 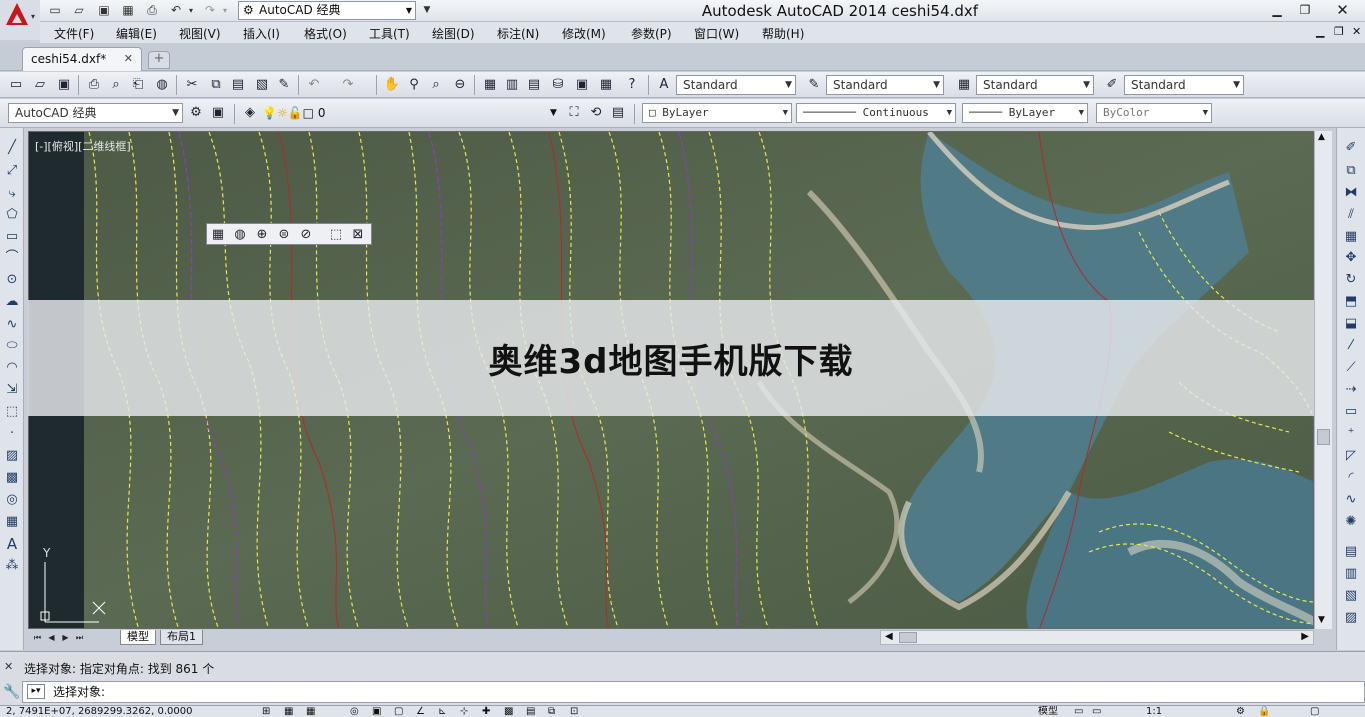 I want to click on make-current-layer-icon: ⛶, so click(x=574, y=113).